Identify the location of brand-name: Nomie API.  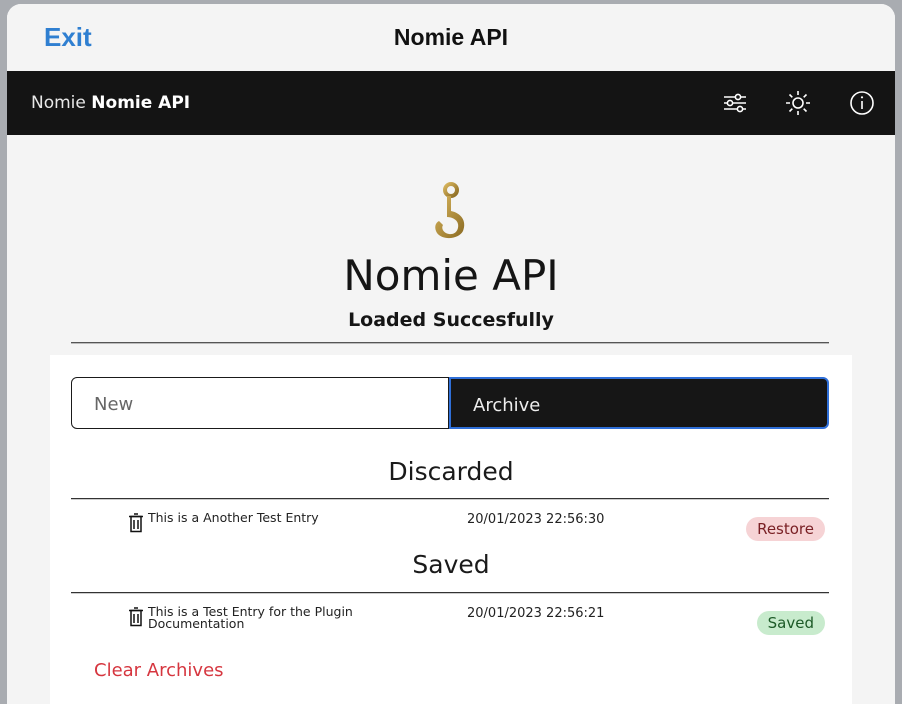
(141, 103).